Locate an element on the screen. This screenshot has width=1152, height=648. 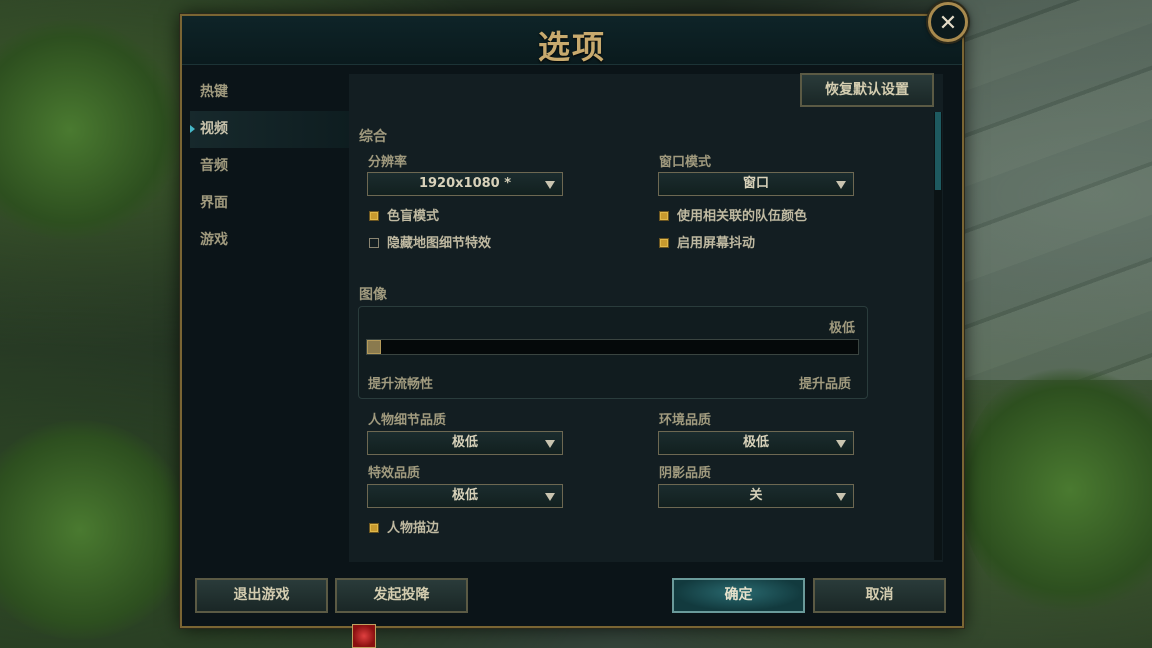
sidebar-item-video: 视频 is located at coordinates (270, 129).